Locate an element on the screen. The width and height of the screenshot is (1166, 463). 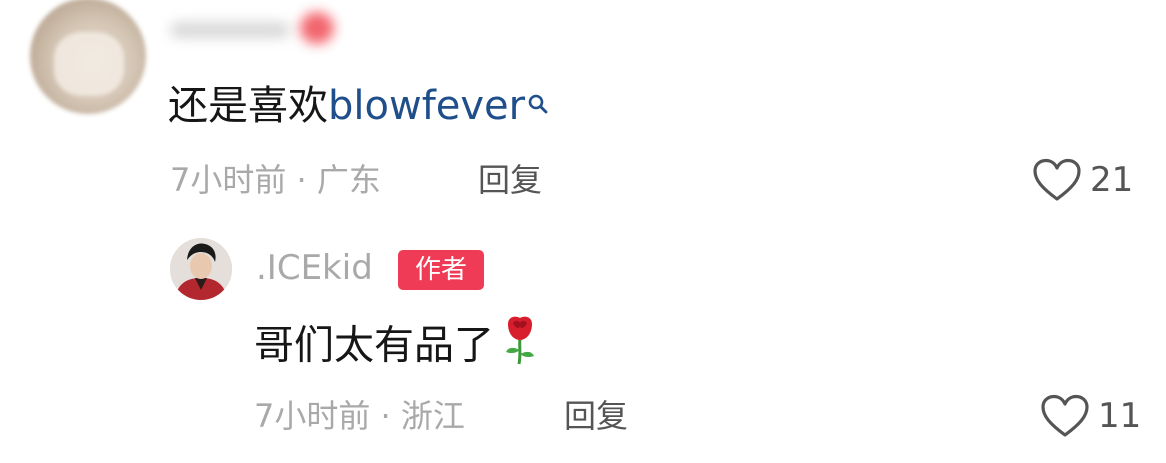
rose-emoji-icon is located at coordinates (520, 345).